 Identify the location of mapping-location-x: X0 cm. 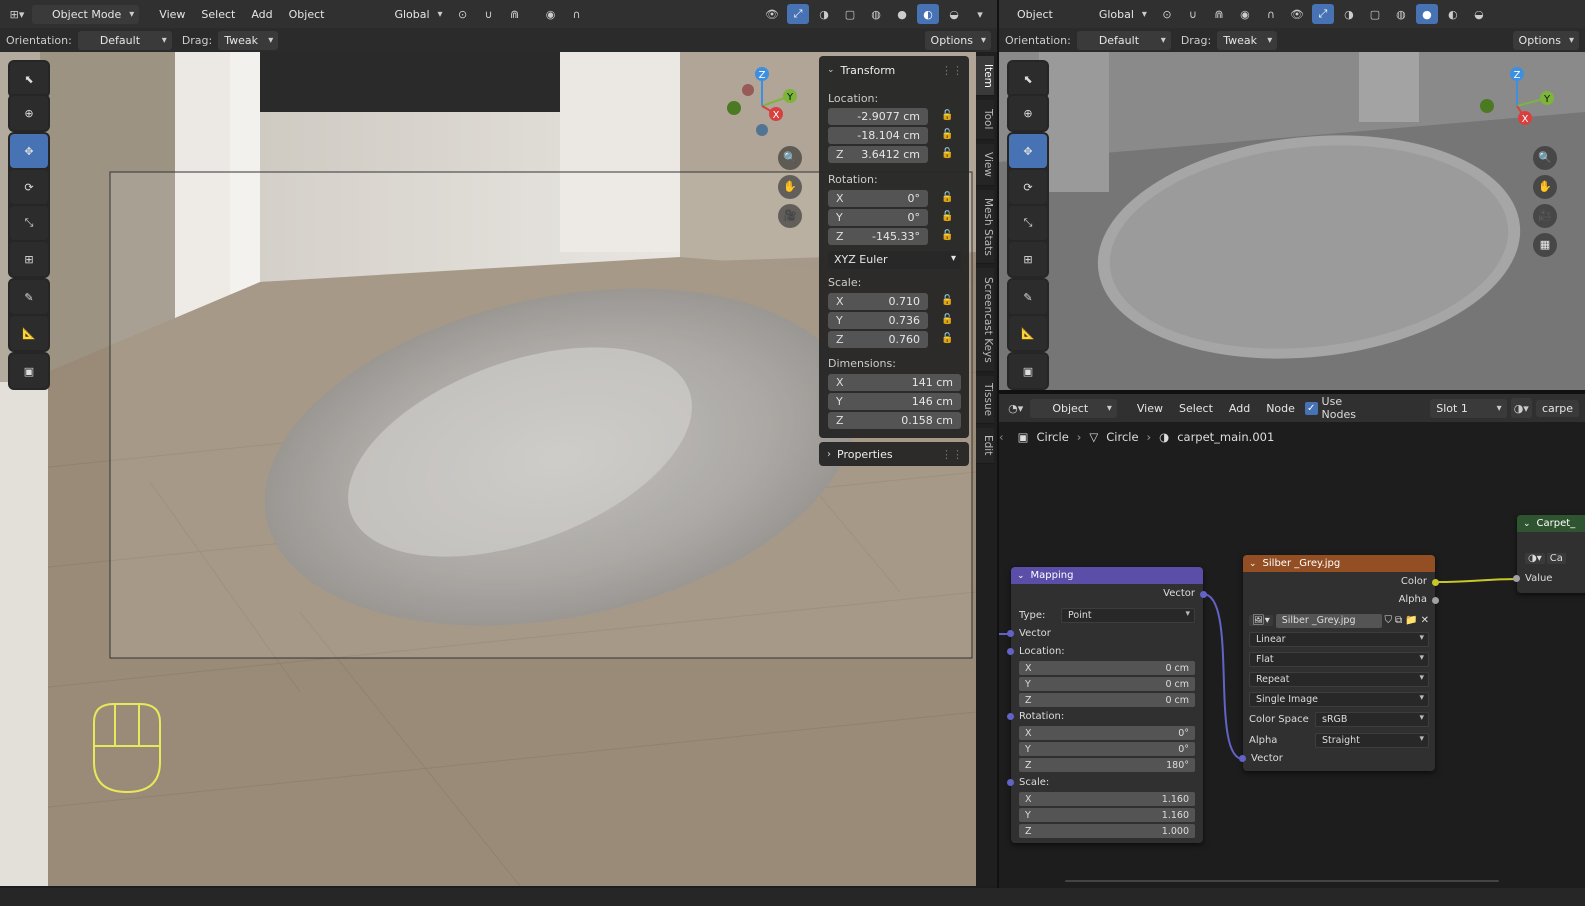
(1107, 668).